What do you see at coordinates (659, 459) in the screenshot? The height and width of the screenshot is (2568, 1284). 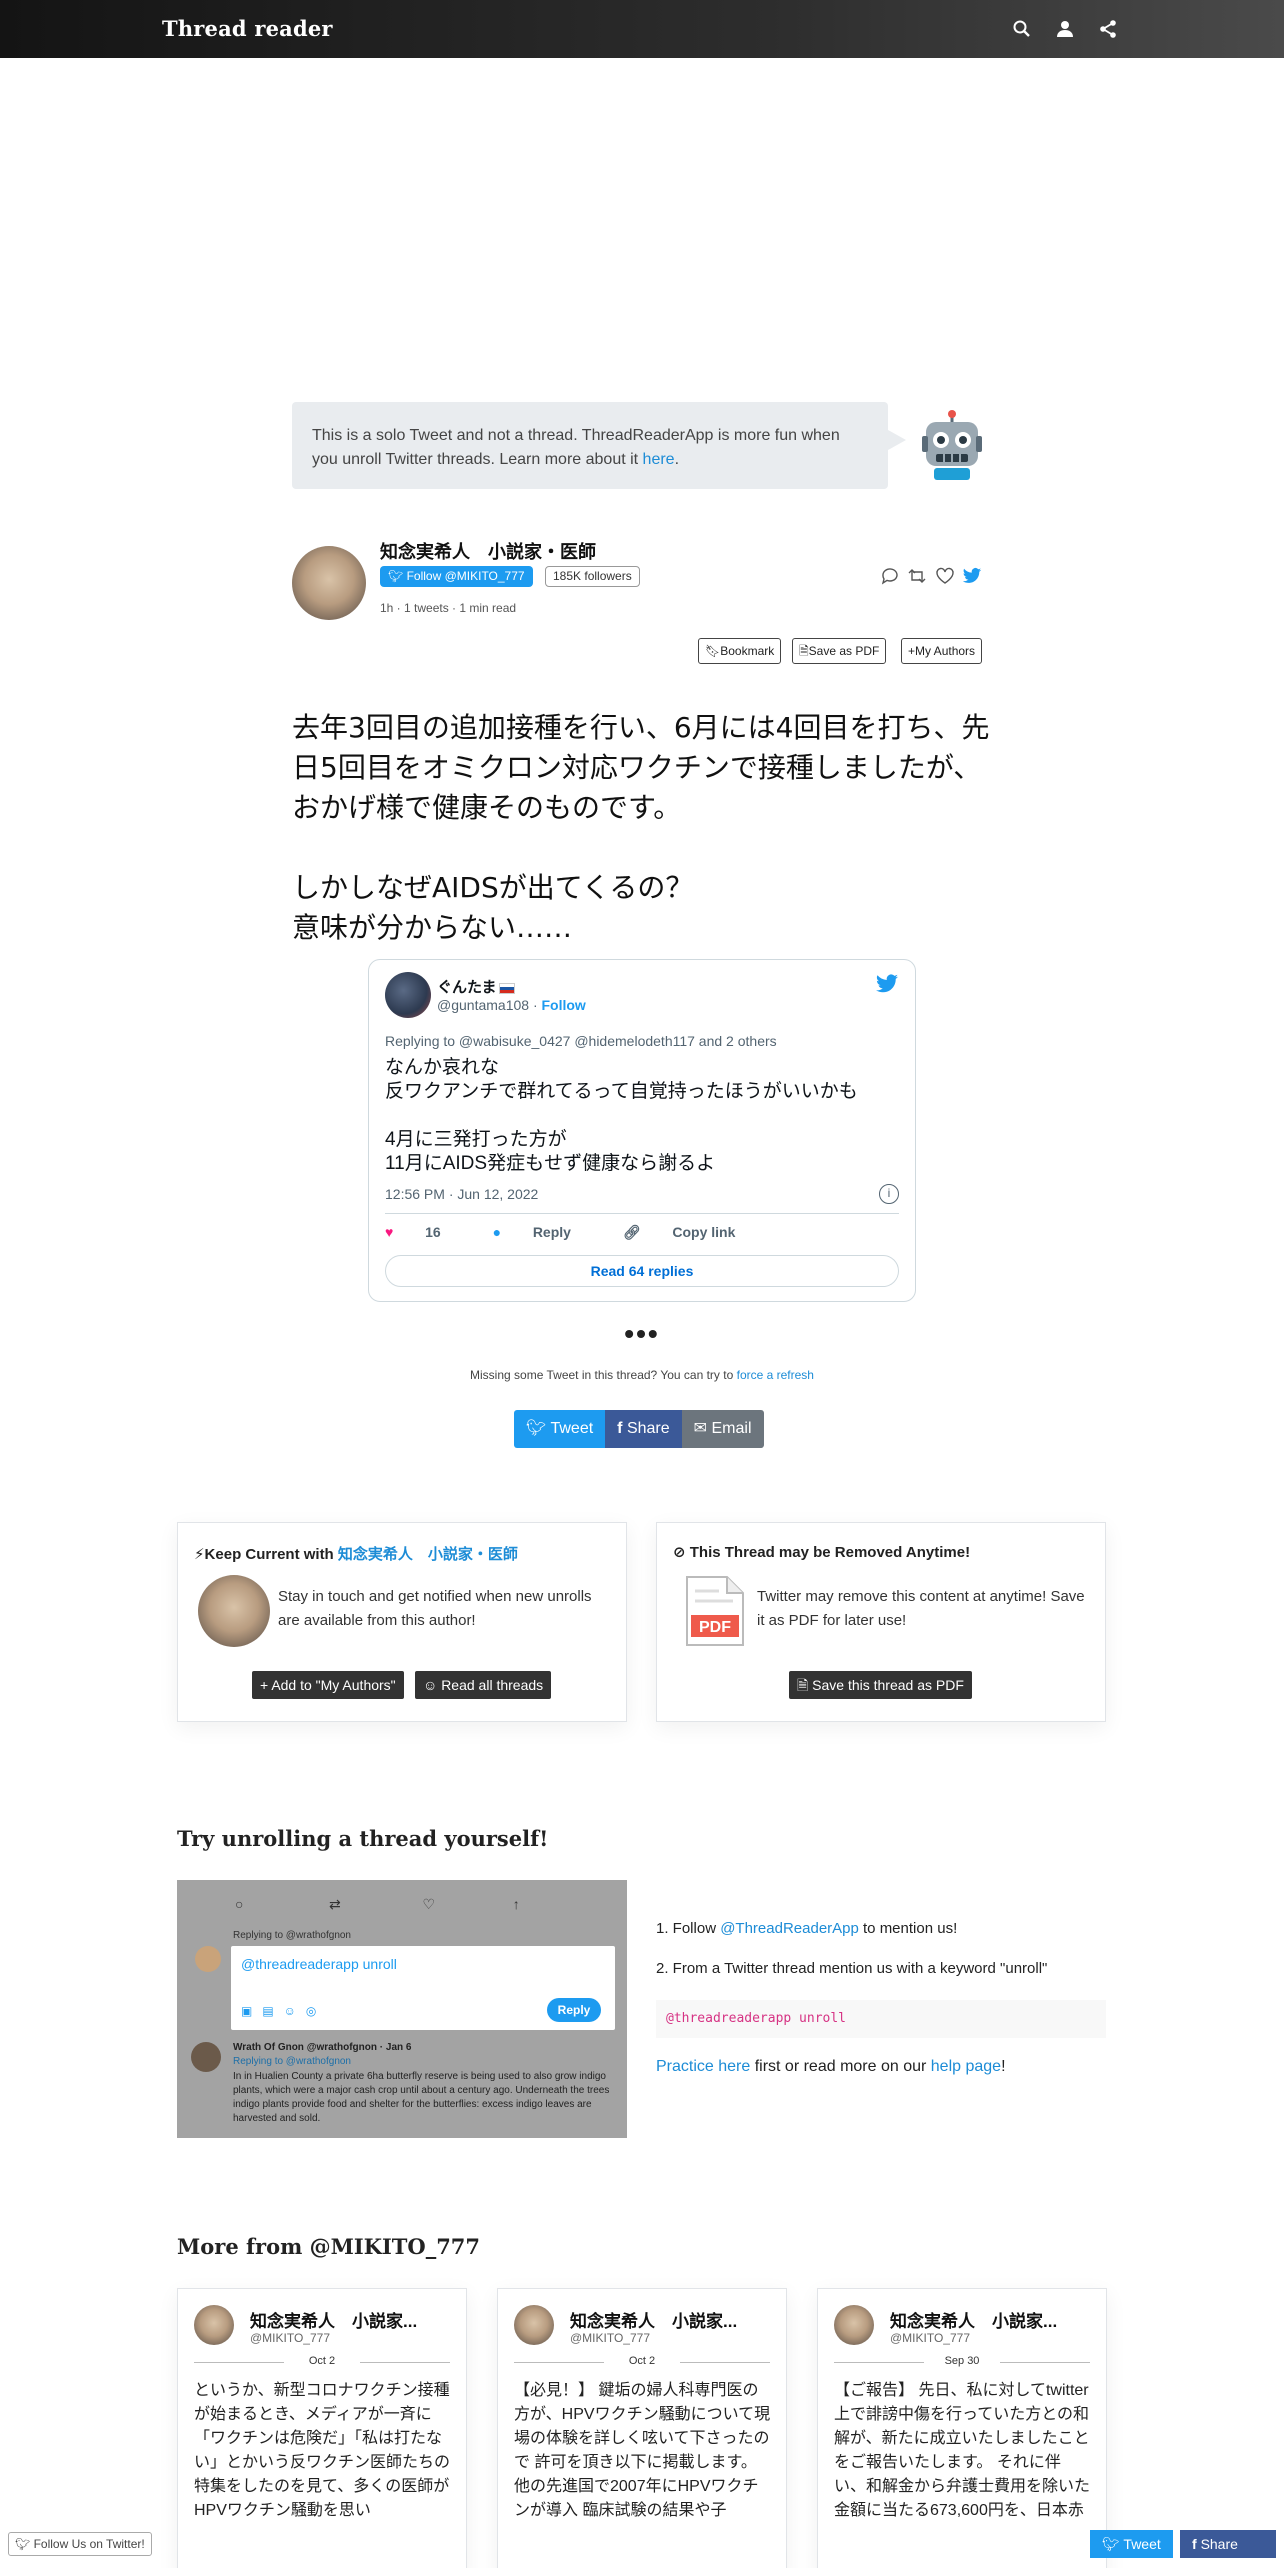 I see `notice-link: here` at bounding box center [659, 459].